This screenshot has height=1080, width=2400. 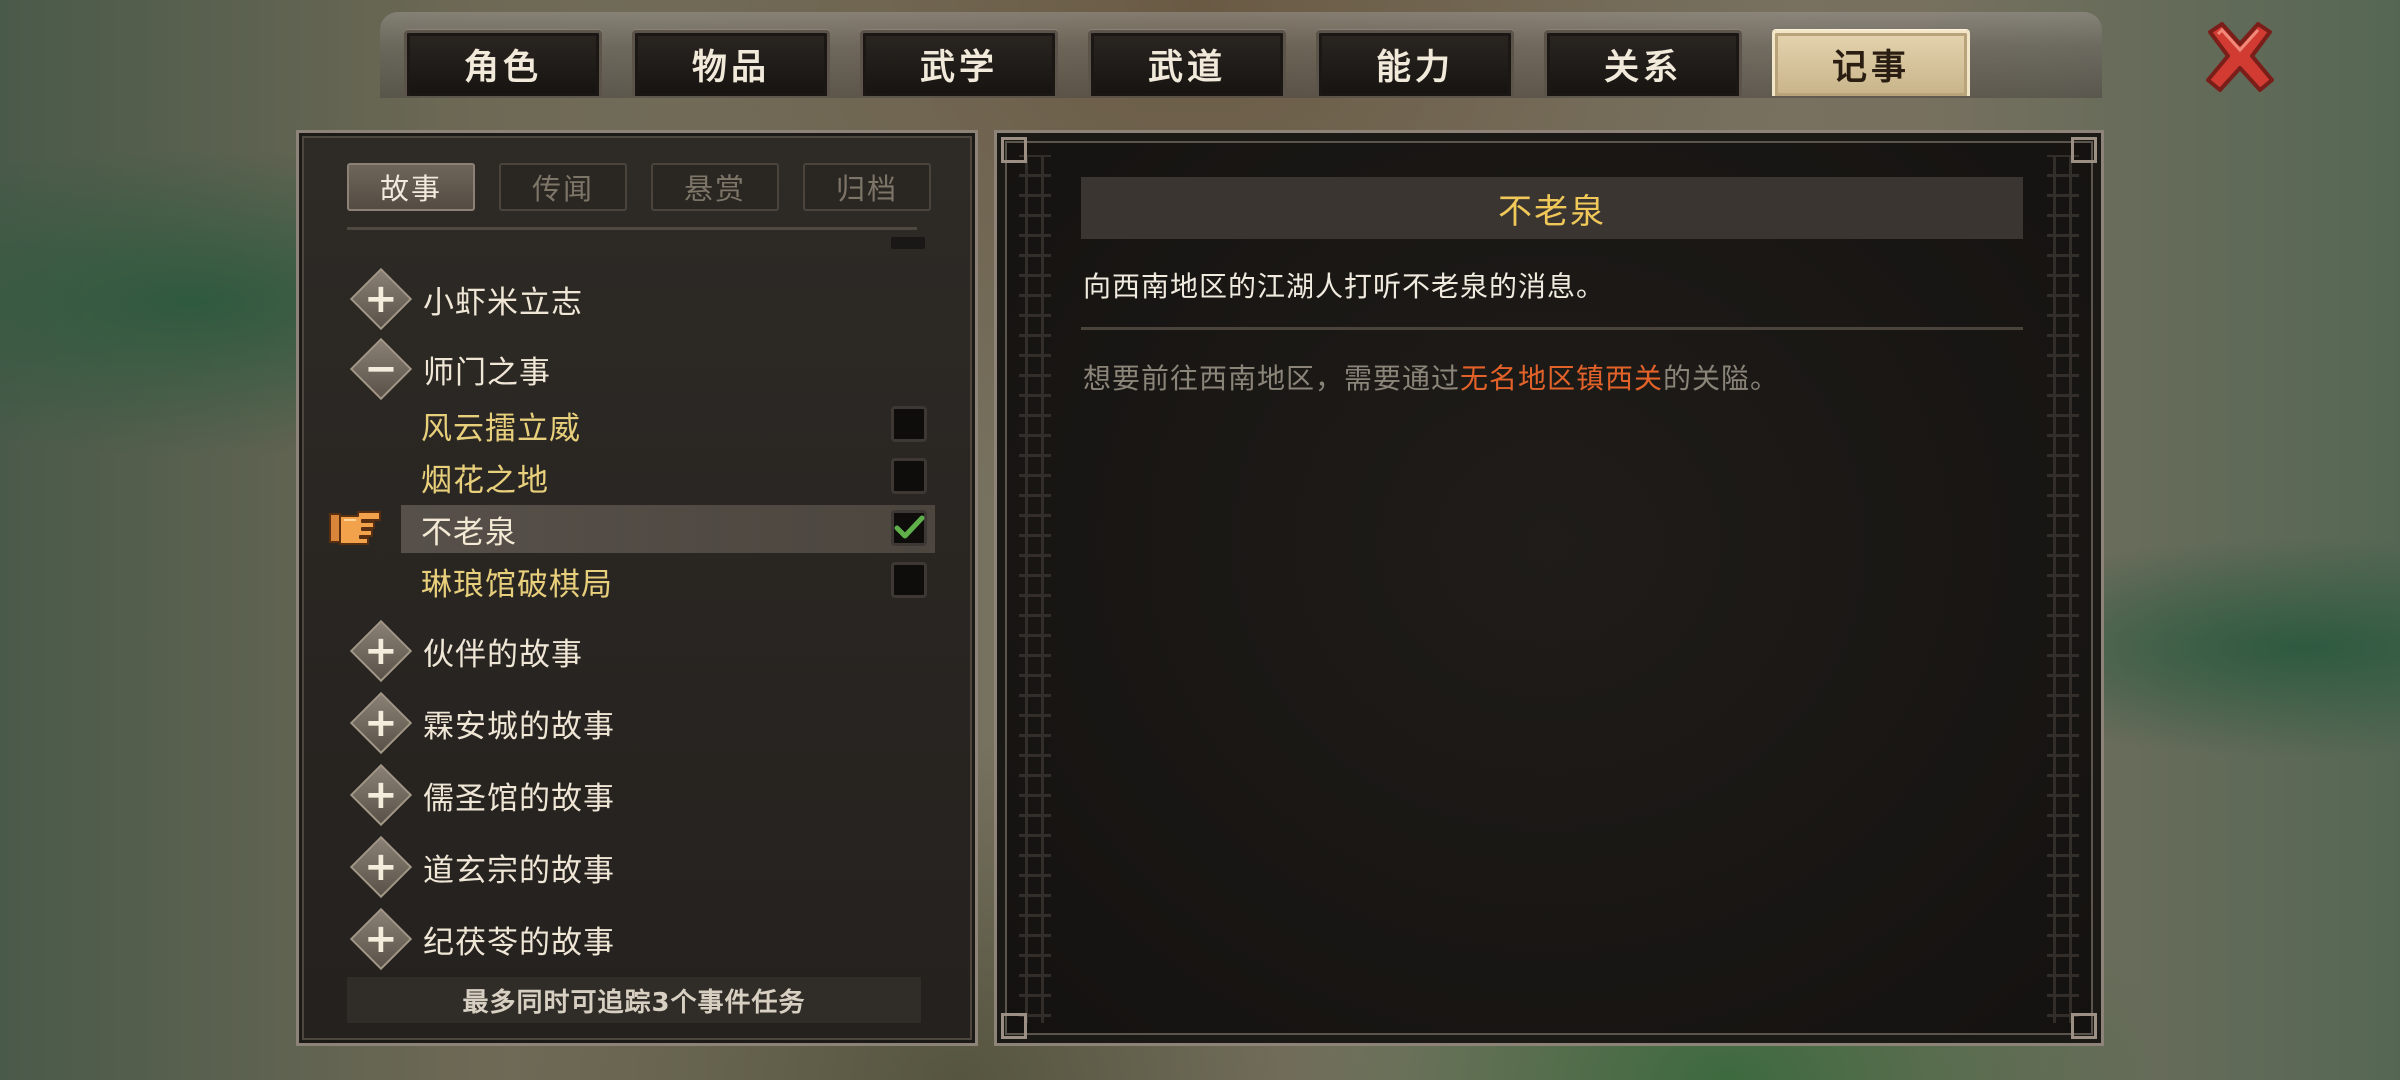 What do you see at coordinates (469, 532) in the screenshot?
I see `quest-label: 不老泉` at bounding box center [469, 532].